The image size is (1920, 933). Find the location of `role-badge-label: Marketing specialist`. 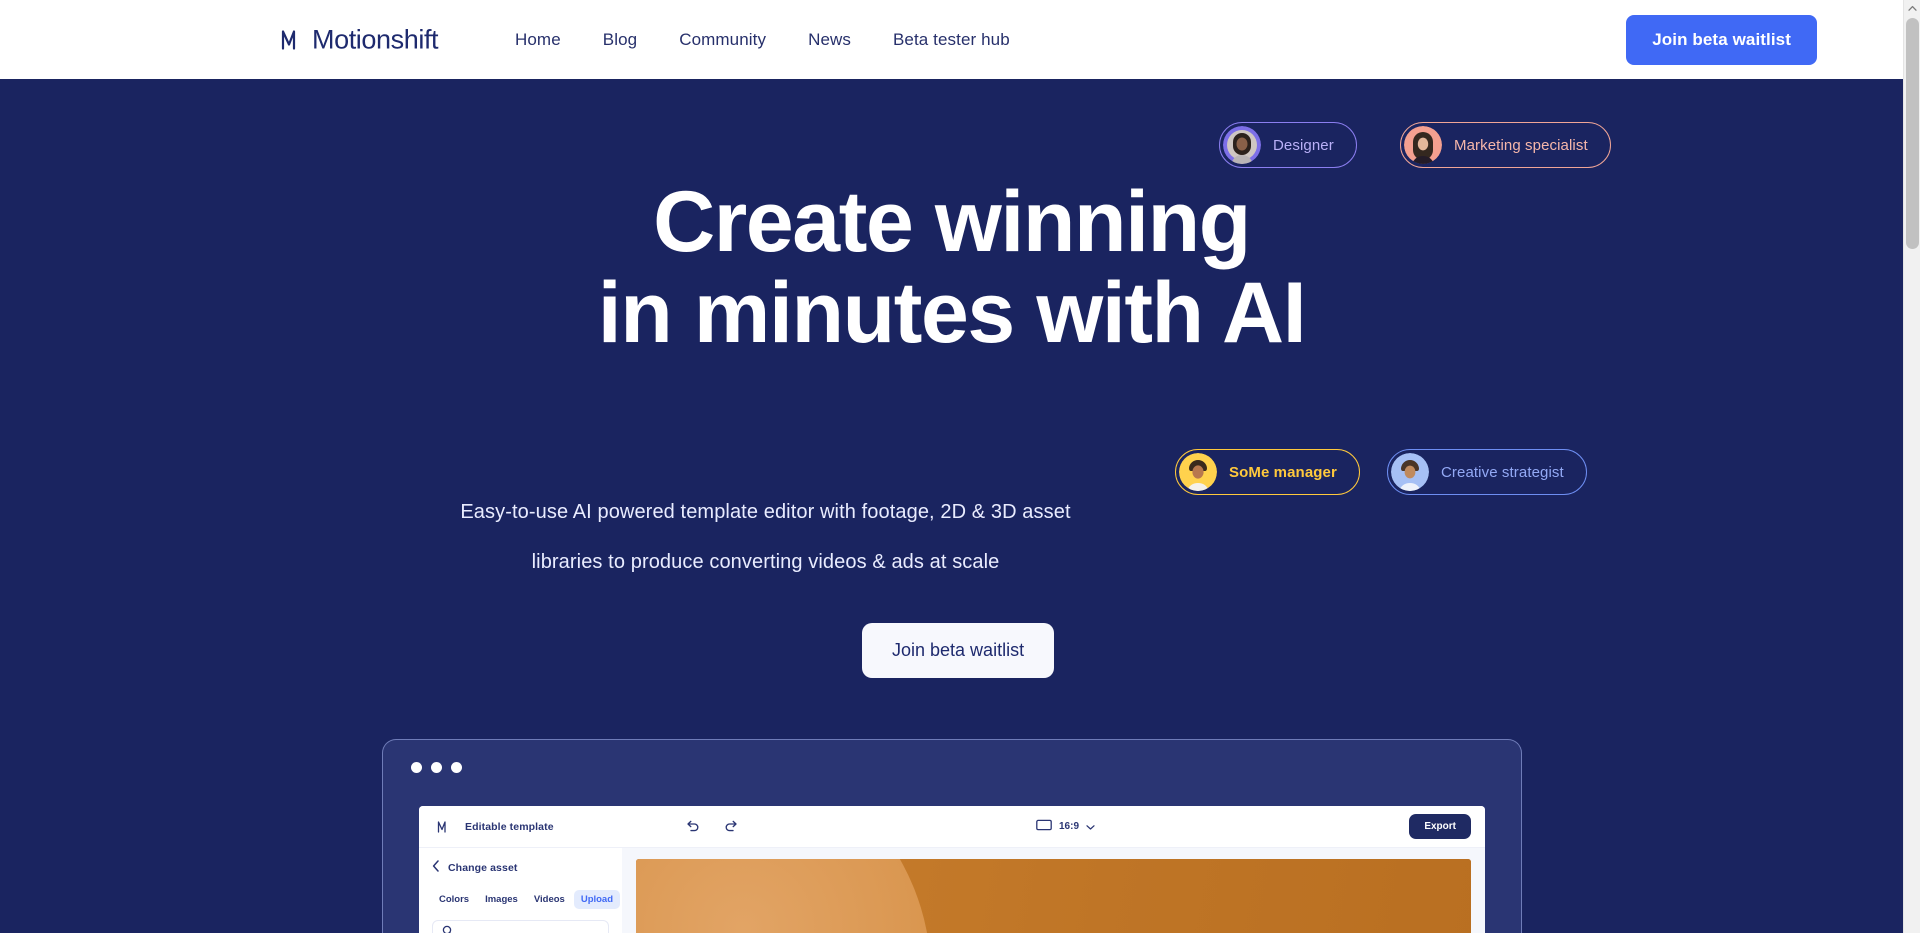

role-badge-label: Marketing specialist is located at coordinates (1521, 145).